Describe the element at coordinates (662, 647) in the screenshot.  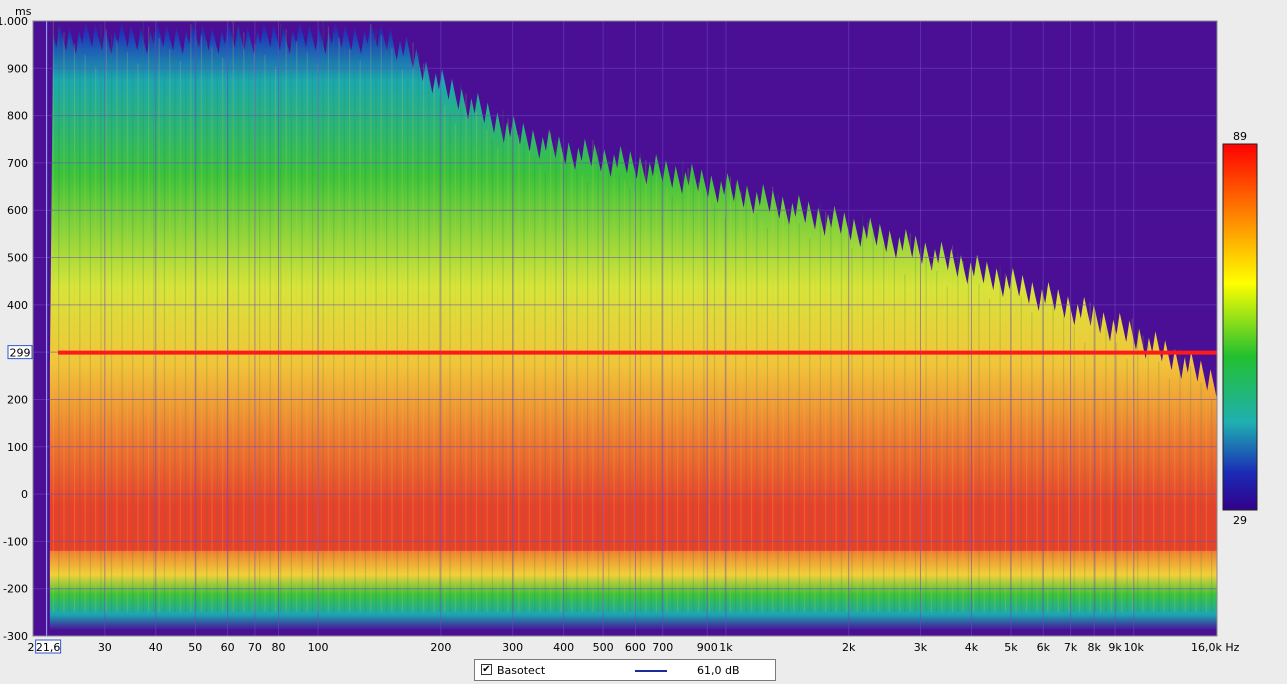
I see `x-tick-label: 700` at that location.